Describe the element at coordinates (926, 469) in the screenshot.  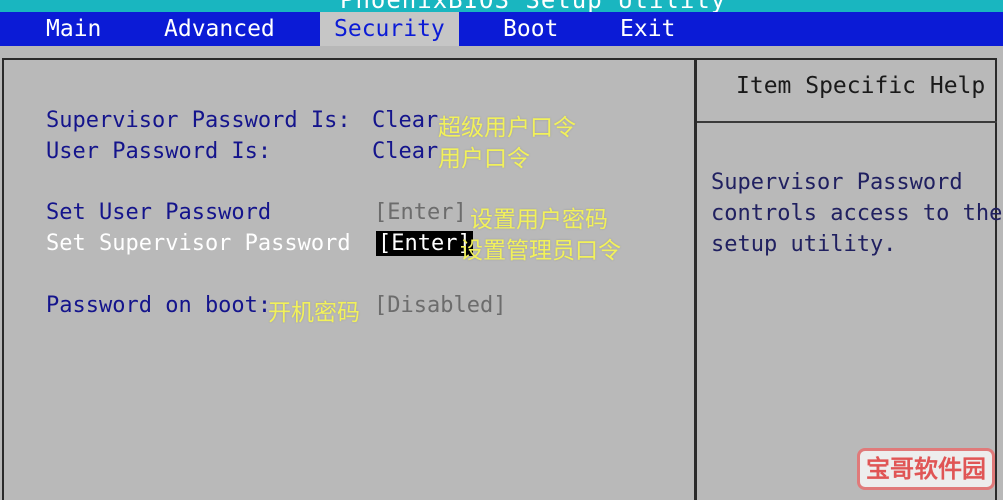
I see `watermark-logo: 宝哥软件园` at that location.